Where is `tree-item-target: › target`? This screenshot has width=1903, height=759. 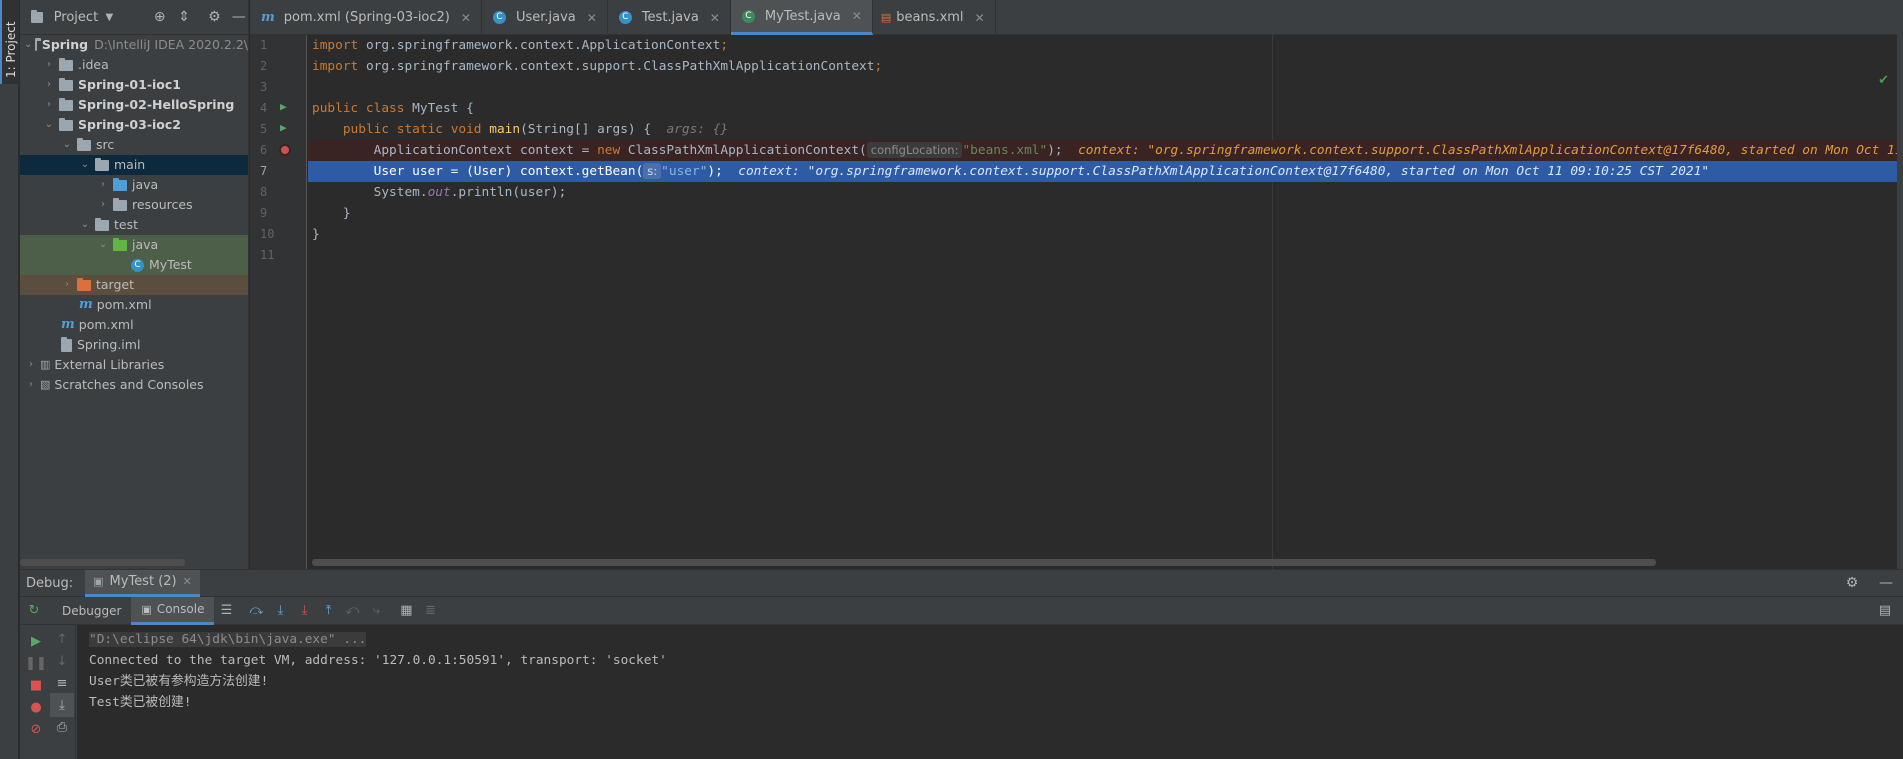 tree-item-target: › target is located at coordinates (134, 285).